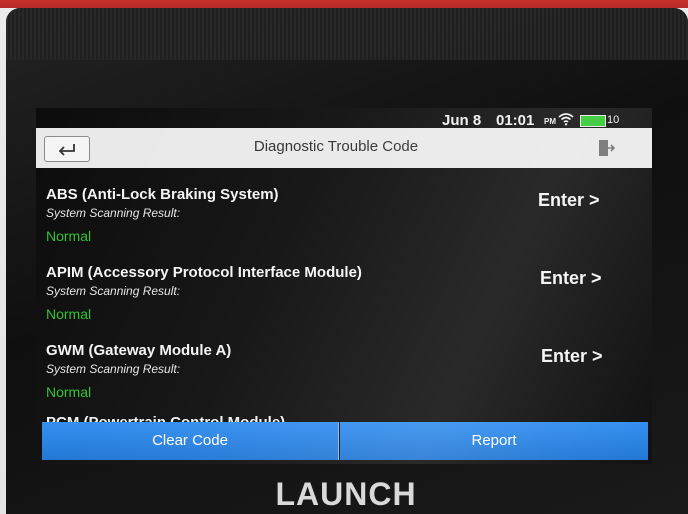 The width and height of the screenshot is (688, 514). I want to click on bezel-top-texture, so click(347, 34).